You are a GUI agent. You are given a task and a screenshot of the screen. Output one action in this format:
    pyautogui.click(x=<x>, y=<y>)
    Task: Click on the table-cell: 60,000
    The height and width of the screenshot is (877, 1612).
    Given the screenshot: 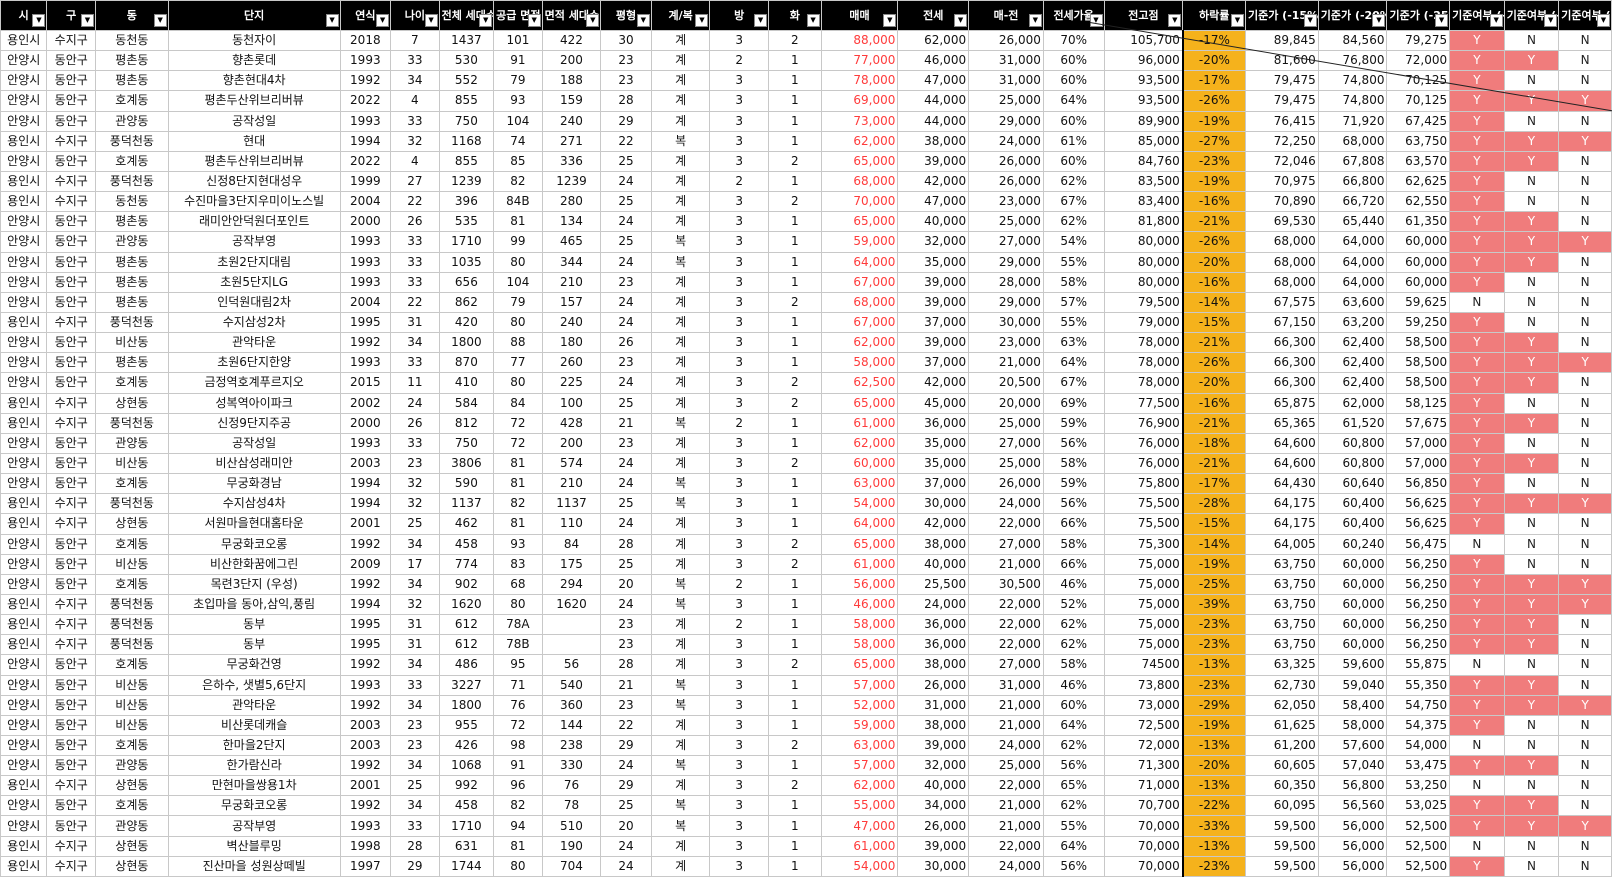 What is the action you would take?
    pyautogui.click(x=1352, y=604)
    